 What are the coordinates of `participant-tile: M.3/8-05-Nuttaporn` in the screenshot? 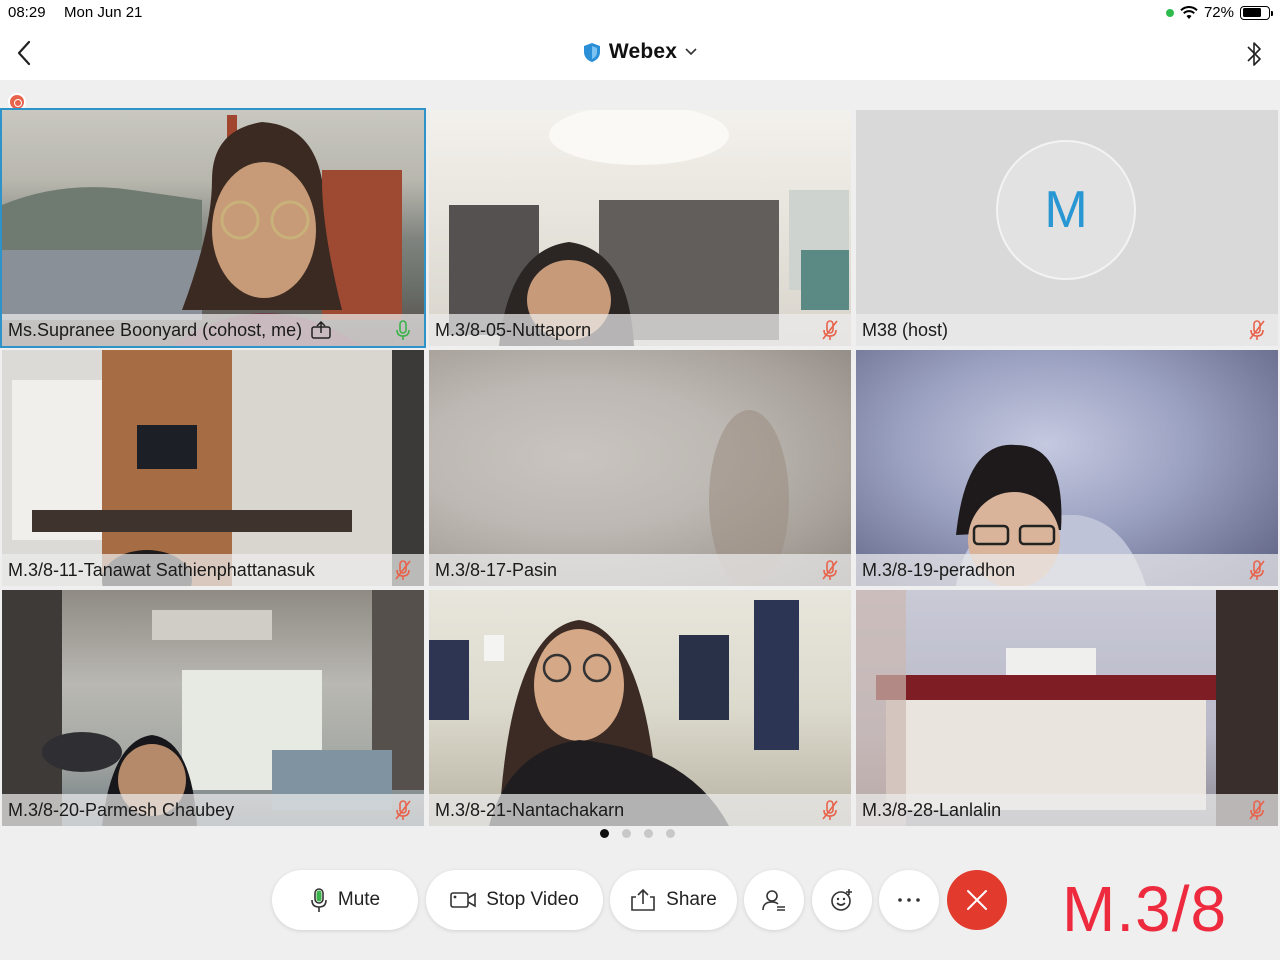 It's located at (640, 228).